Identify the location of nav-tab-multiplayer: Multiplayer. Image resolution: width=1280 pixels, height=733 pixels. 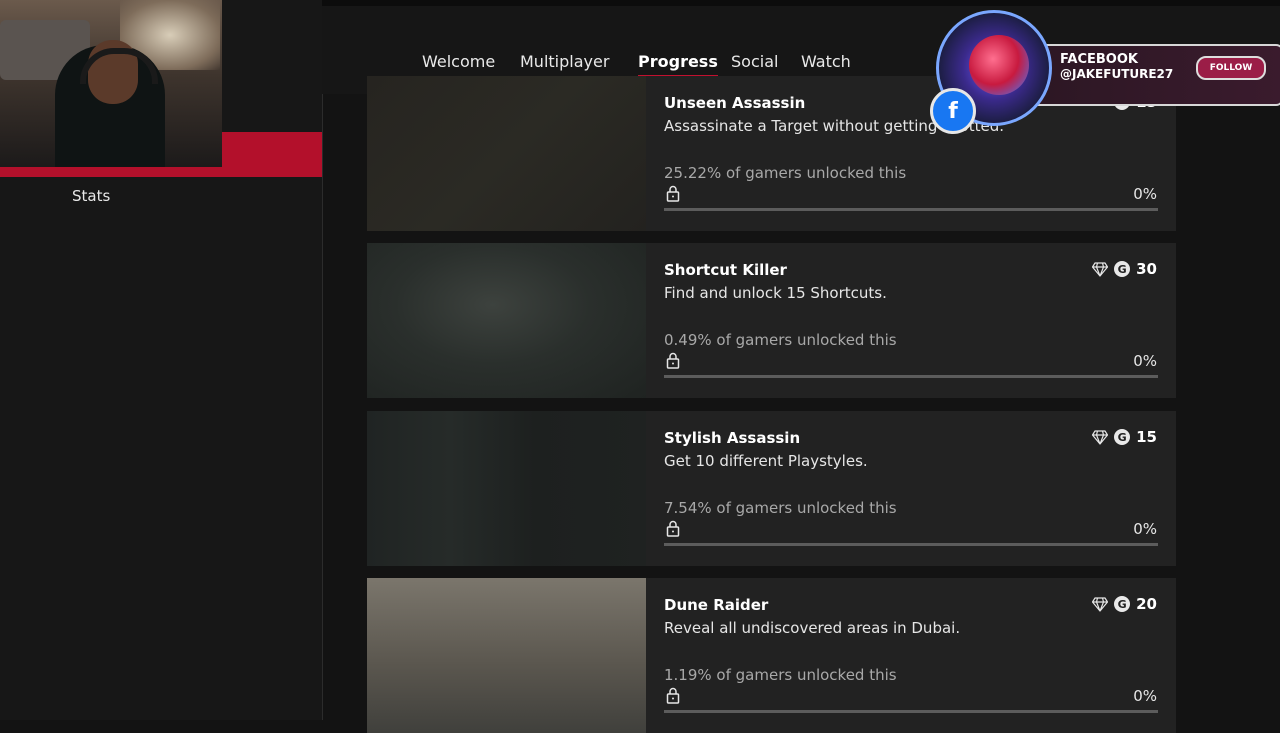
(564, 61).